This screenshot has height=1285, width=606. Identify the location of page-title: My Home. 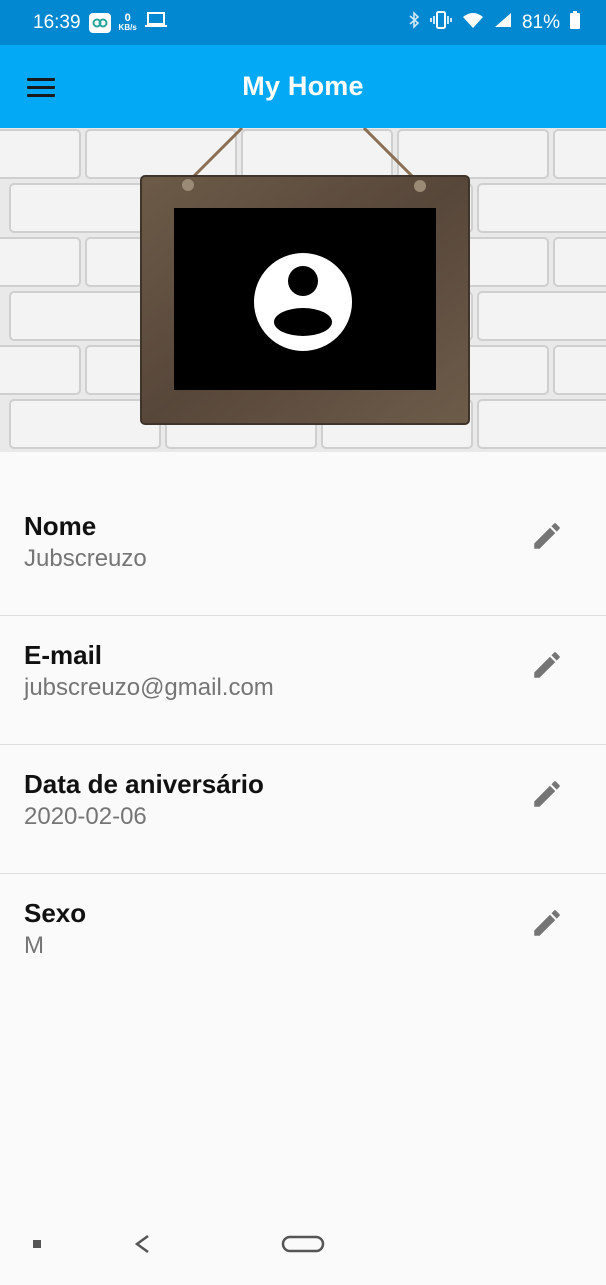
(303, 86).